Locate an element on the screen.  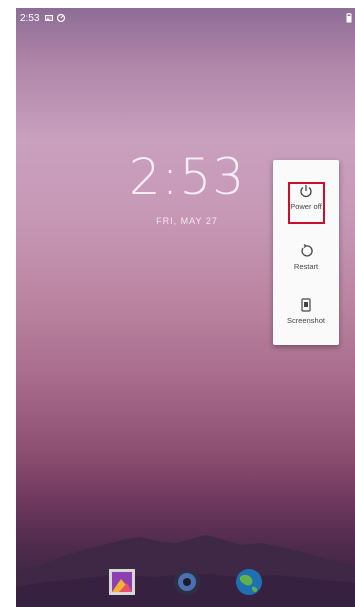
music-icon is located at coordinates (187, 582).